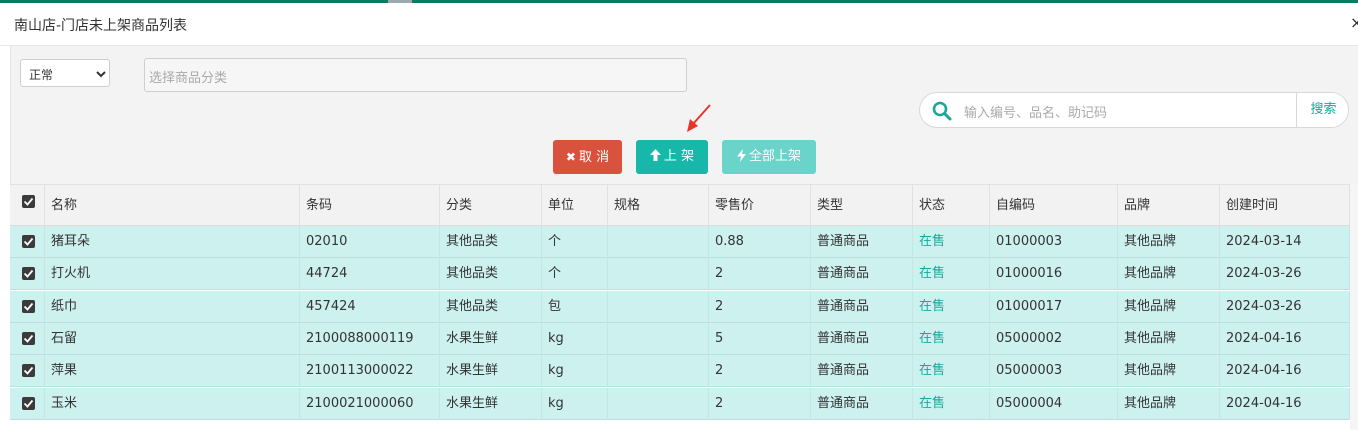 Image resolution: width=1358 pixels, height=430 pixels. What do you see at coordinates (491, 206) in the screenshot?
I see `column-header-category: 分类` at bounding box center [491, 206].